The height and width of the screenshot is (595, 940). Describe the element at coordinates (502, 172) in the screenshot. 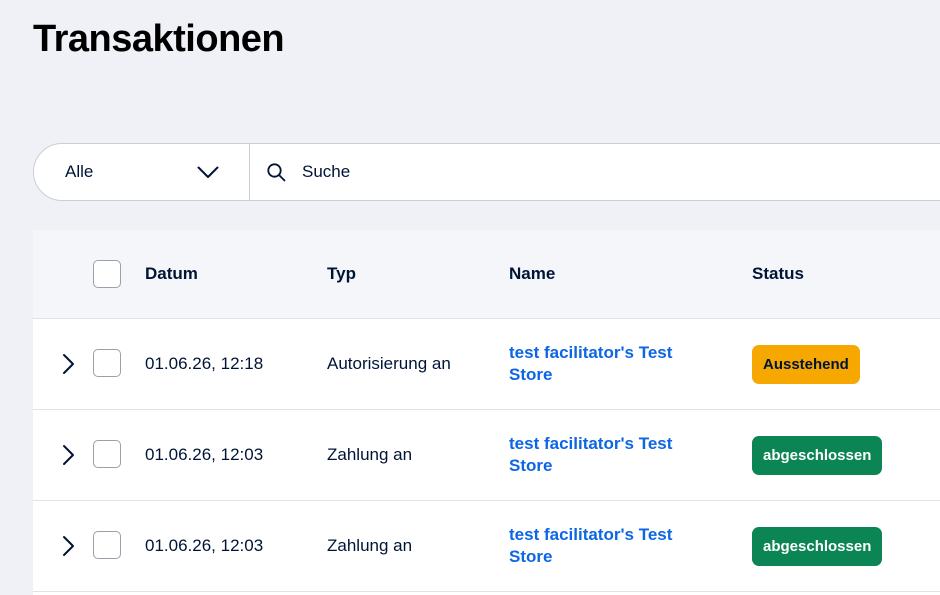

I see `search-input` at that location.